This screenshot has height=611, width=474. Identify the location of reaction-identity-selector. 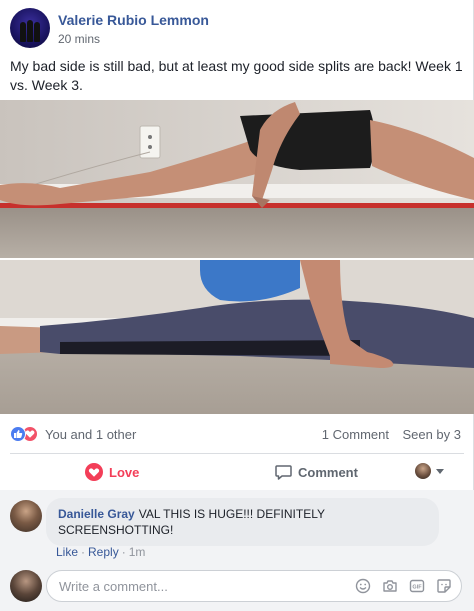
(429, 471).